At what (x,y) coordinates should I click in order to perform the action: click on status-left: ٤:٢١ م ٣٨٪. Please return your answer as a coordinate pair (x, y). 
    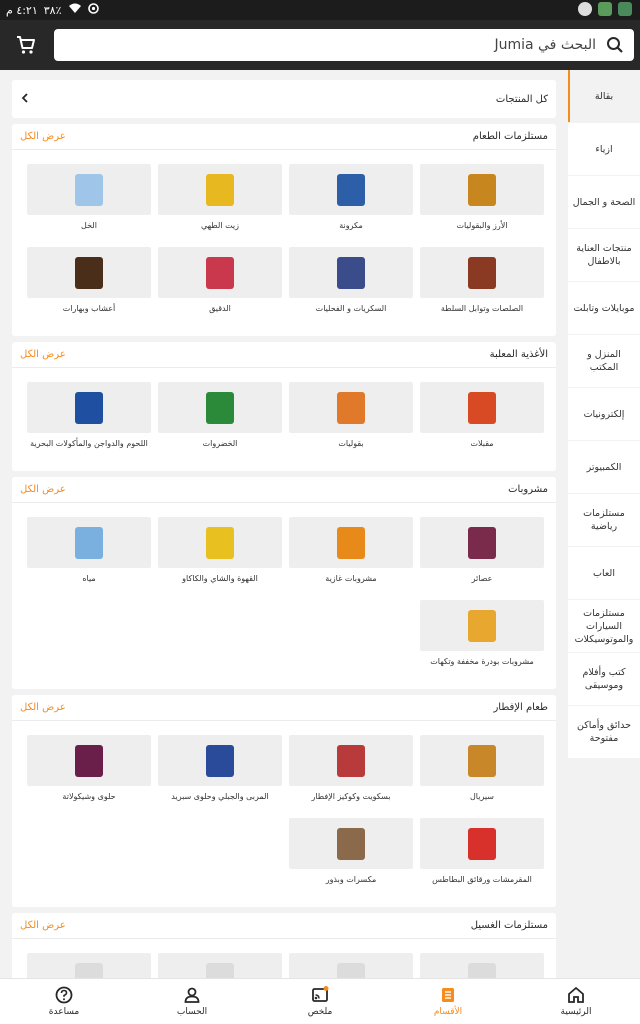
    Looking at the image, I should click on (52, 10).